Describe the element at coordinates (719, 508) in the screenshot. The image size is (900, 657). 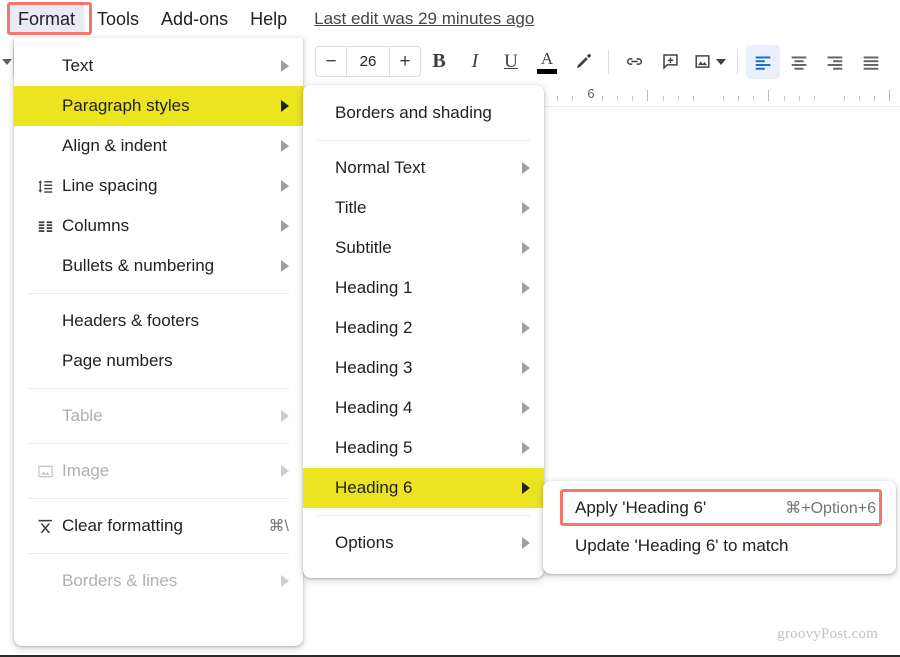
I see `apply-heading6-item: Apply 'Heading 6' ⌘+Option+6` at that location.